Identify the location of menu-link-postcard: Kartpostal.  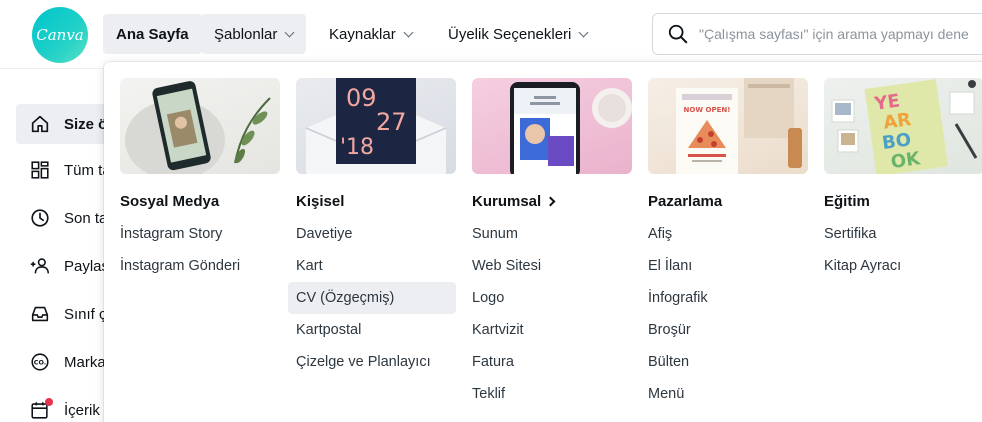
(376, 330).